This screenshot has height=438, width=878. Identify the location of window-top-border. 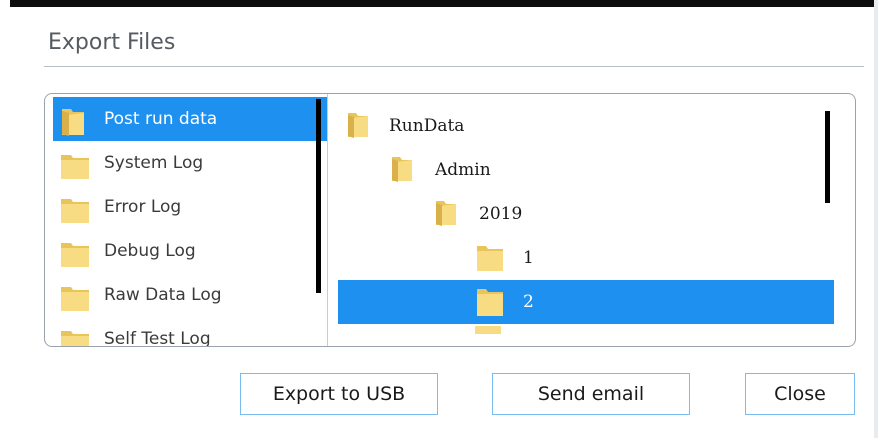
(444, 3).